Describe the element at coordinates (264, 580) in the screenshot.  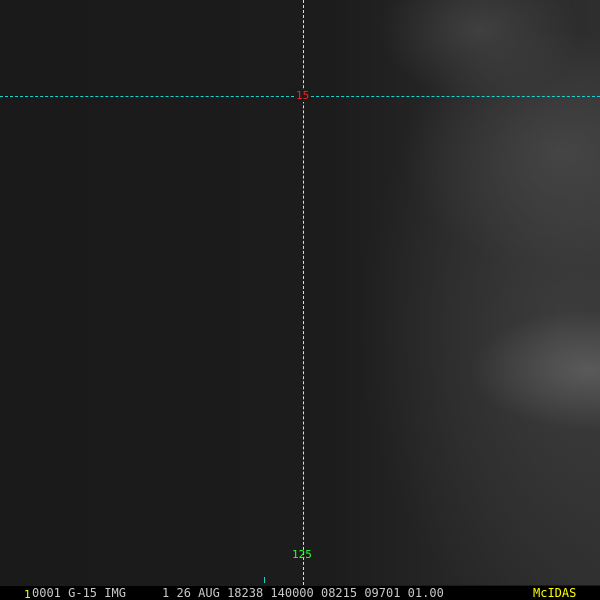
I see `cursor-tick` at that location.